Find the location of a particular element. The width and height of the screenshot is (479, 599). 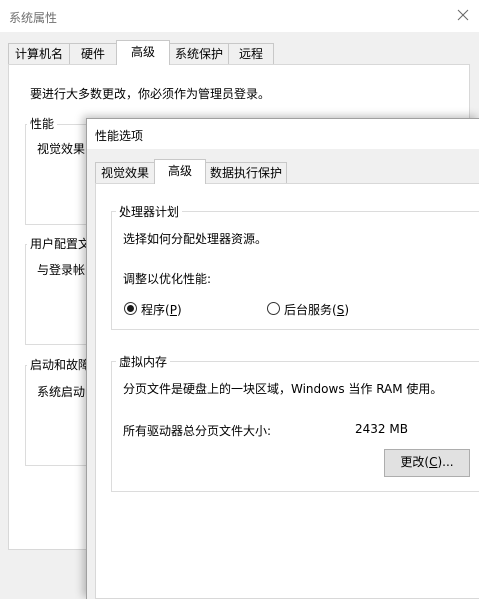

tab-remote: 远程 is located at coordinates (251, 53).